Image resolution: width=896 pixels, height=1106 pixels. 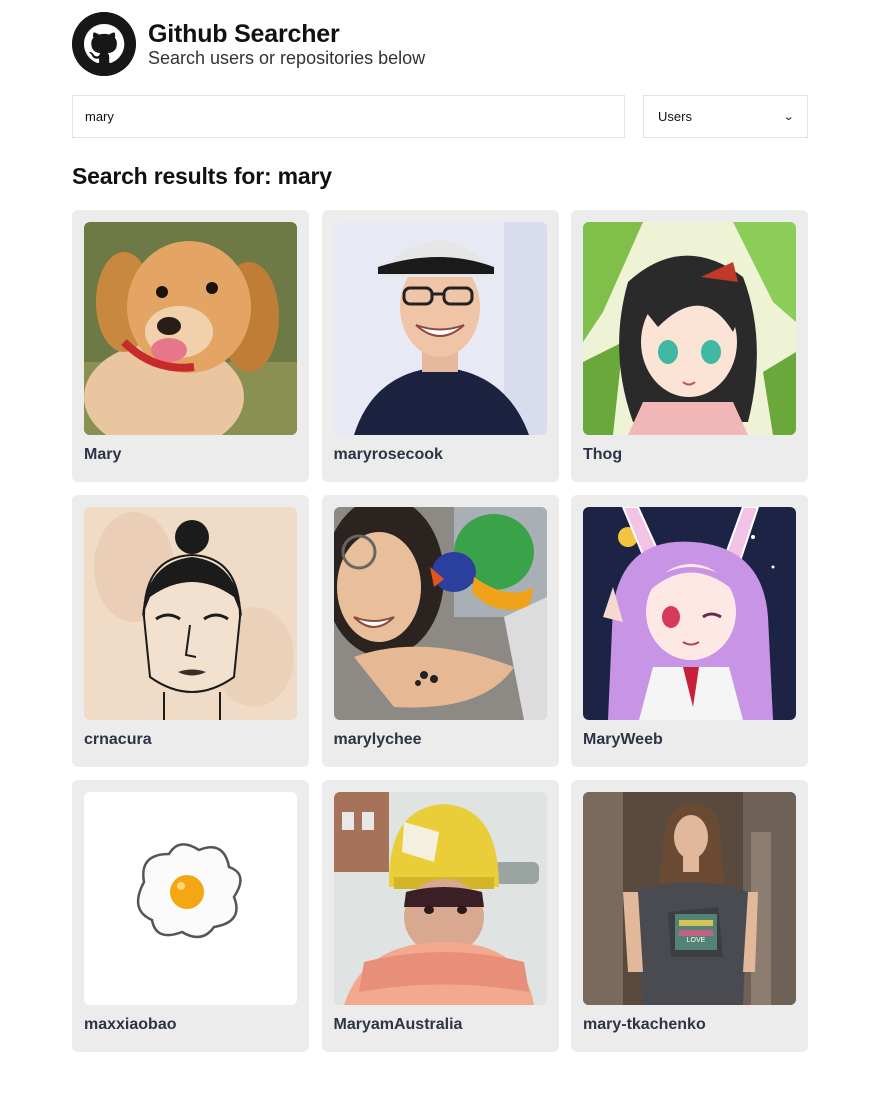 I want to click on avatar: LOVE, so click(x=689, y=898).